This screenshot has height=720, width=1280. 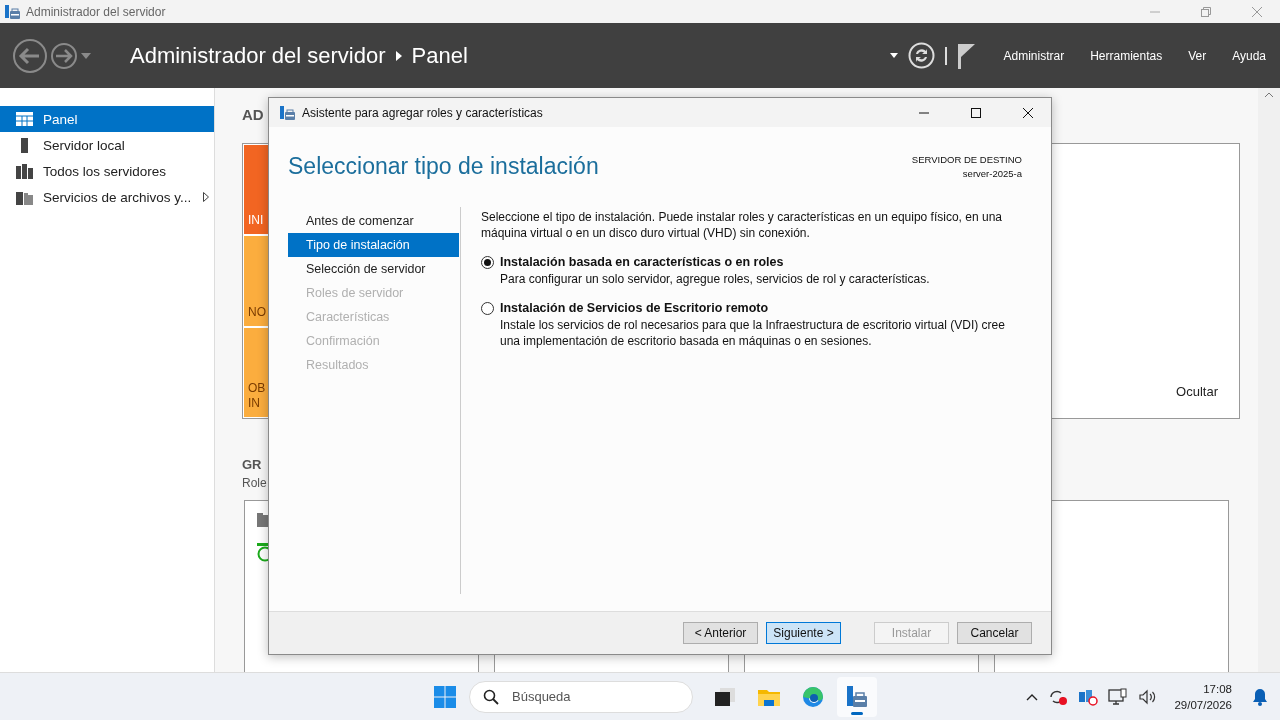 What do you see at coordinates (439, 55) in the screenshot?
I see `breadcrumb-item: Panel` at bounding box center [439, 55].